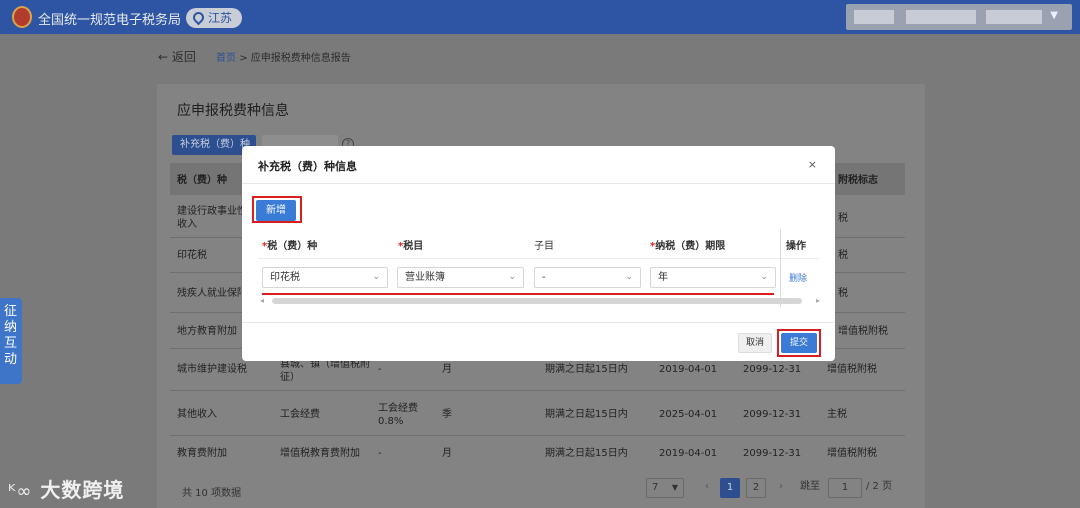 Image resolution: width=1080 pixels, height=508 pixels. What do you see at coordinates (425, 277) in the screenshot?
I see `tax-item-value: 营业账簿` at bounding box center [425, 277].